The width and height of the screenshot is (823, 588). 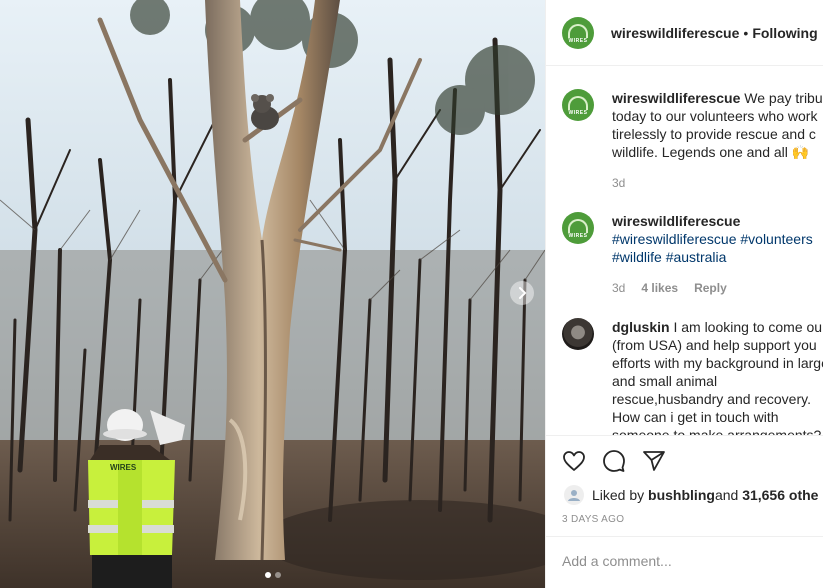 I want to click on liker-avatar, so click(x=574, y=495).